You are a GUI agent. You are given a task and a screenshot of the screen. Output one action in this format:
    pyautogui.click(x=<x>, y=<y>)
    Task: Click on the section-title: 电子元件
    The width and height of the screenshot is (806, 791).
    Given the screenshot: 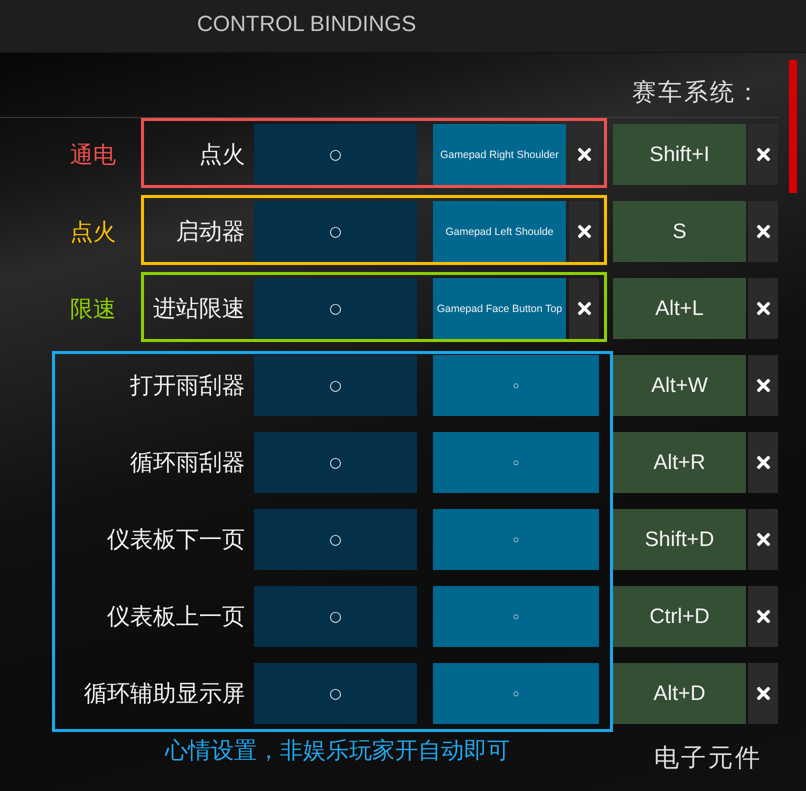 What is the action you would take?
    pyautogui.click(x=708, y=758)
    